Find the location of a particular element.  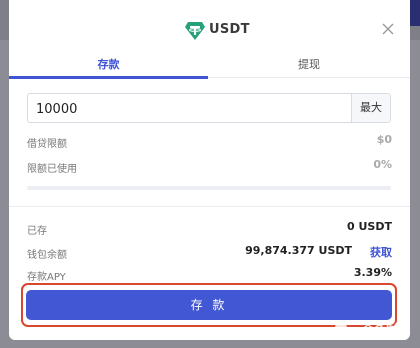

get-link: 获取 is located at coordinates (381, 252).